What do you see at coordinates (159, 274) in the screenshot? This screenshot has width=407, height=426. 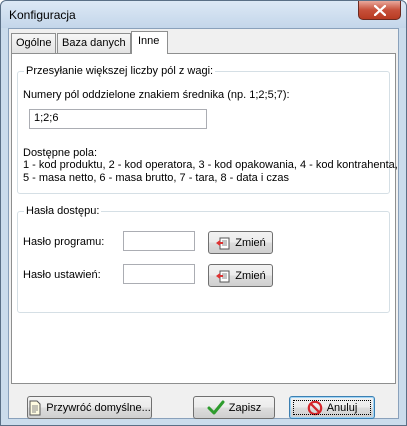 I see `settings-password-input` at bounding box center [159, 274].